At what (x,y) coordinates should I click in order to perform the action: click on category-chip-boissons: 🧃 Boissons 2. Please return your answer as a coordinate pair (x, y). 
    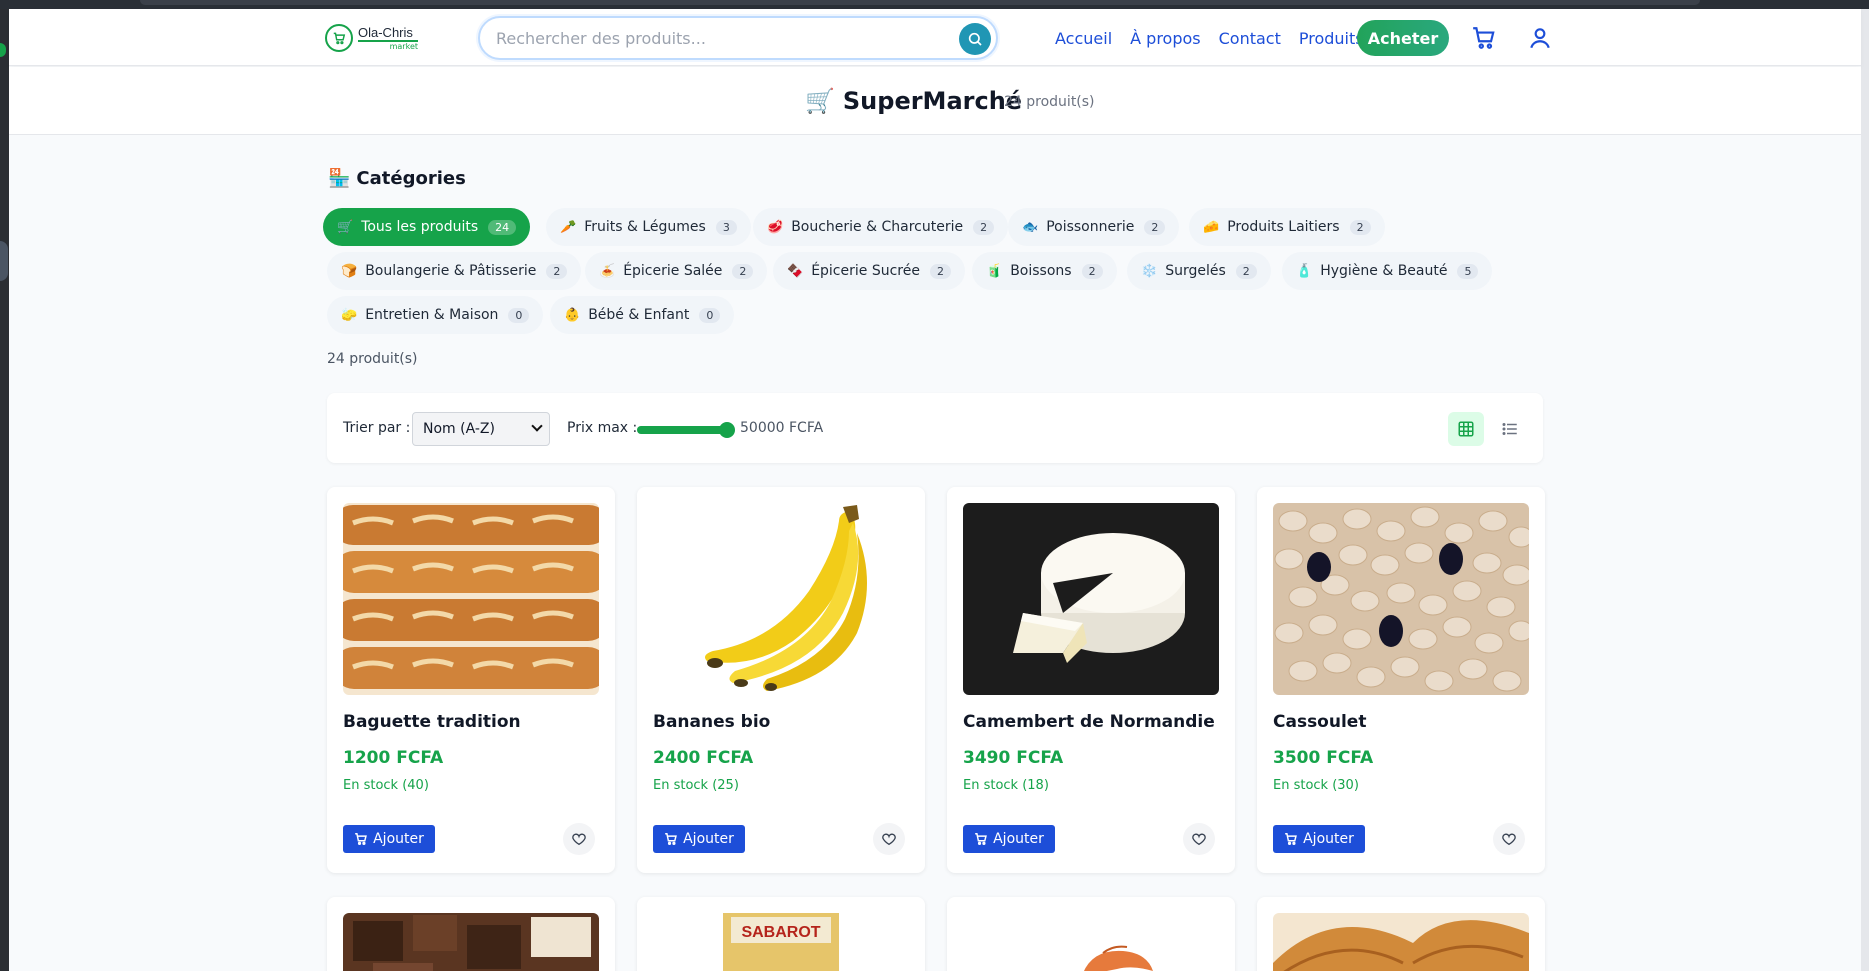
    Looking at the image, I should click on (1044, 271).